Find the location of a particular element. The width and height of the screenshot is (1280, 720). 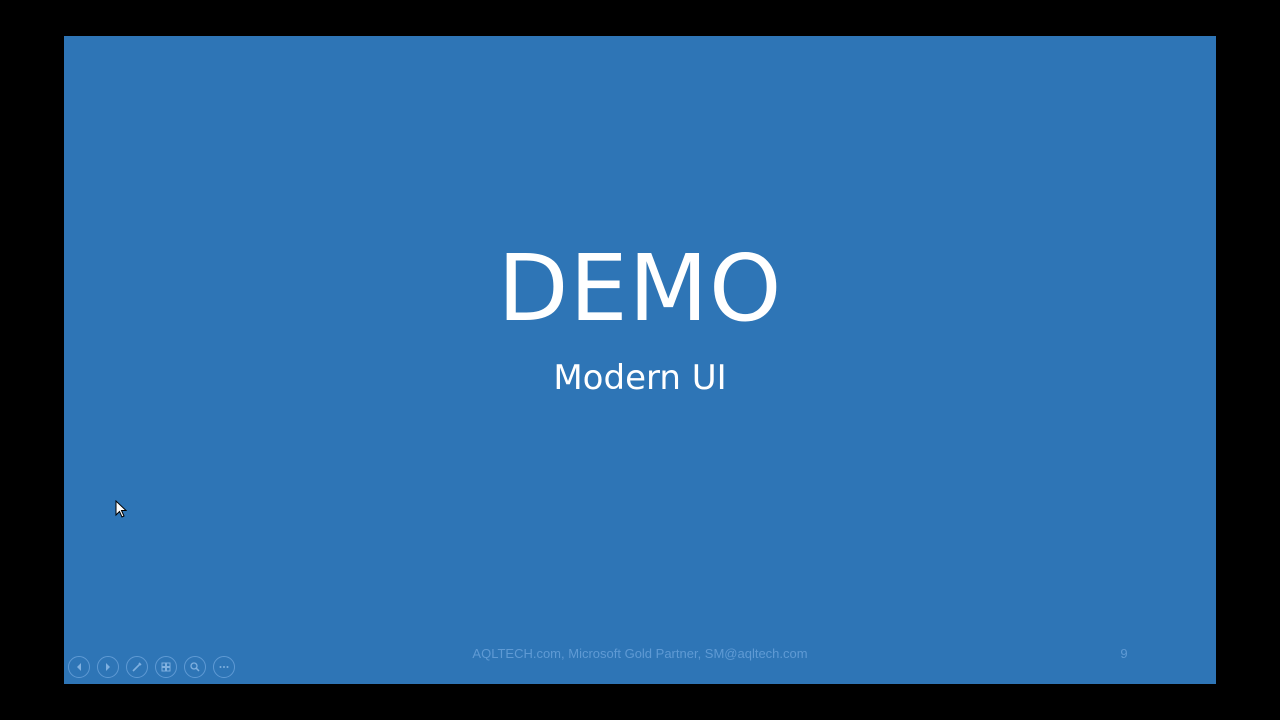

pen-icon is located at coordinates (137, 667).